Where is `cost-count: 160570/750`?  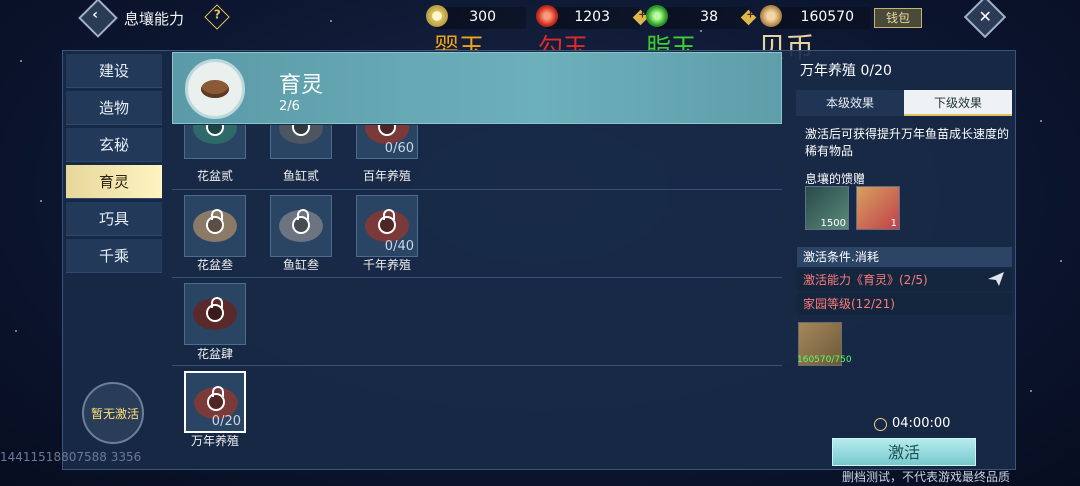
cost-count: 160570/750 is located at coordinates (824, 360).